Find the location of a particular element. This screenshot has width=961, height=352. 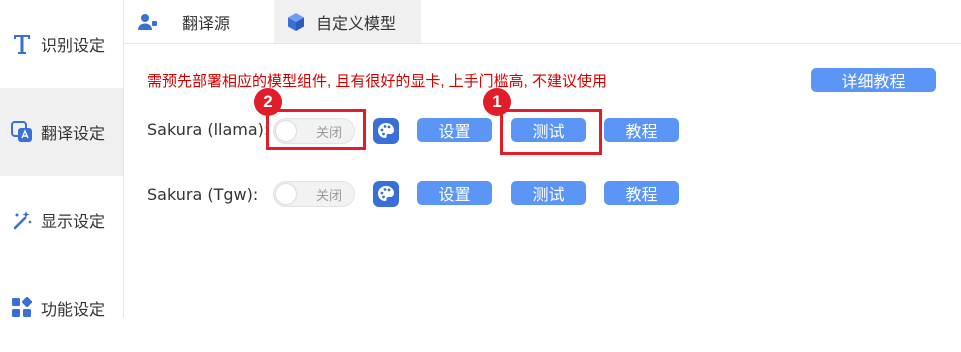

sidebar-item-label: 显示设定 is located at coordinates (73, 221).